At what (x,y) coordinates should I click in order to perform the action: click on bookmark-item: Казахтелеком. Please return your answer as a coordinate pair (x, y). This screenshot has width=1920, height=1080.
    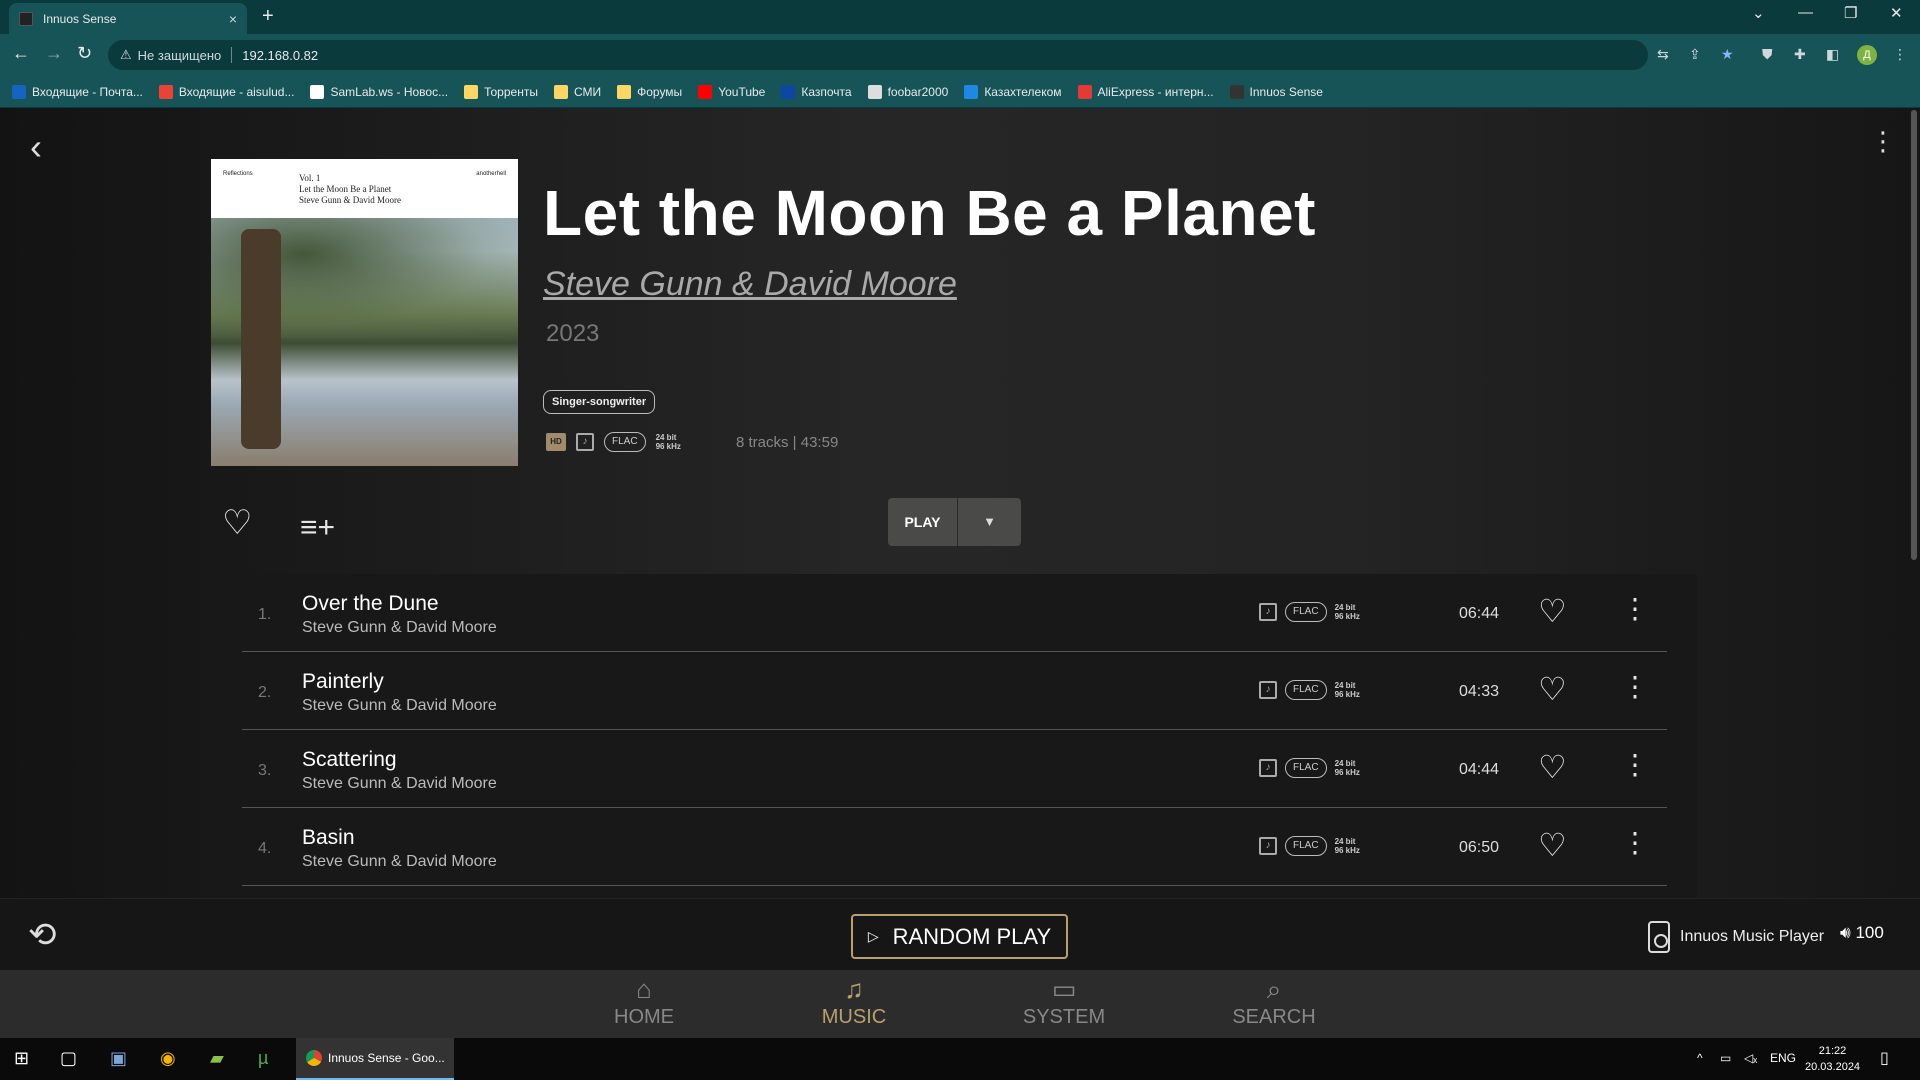
    Looking at the image, I should click on (1013, 91).